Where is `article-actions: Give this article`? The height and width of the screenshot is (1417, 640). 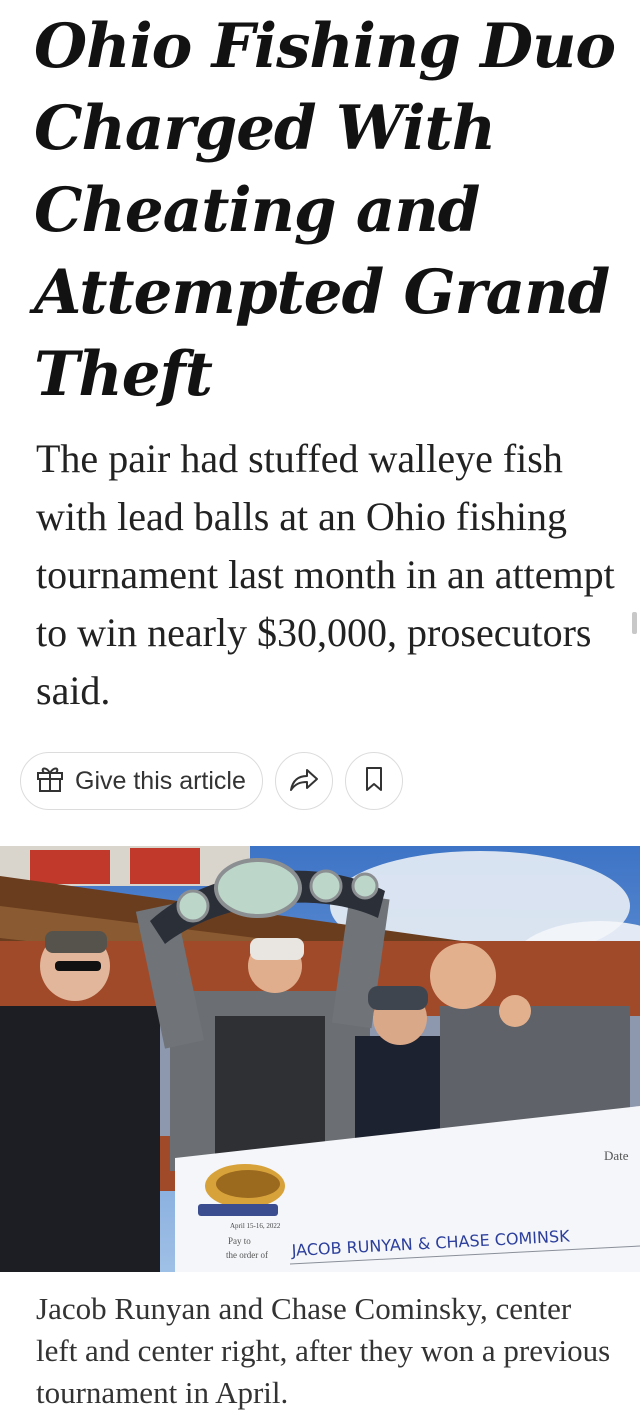 article-actions: Give this article is located at coordinates (211, 781).